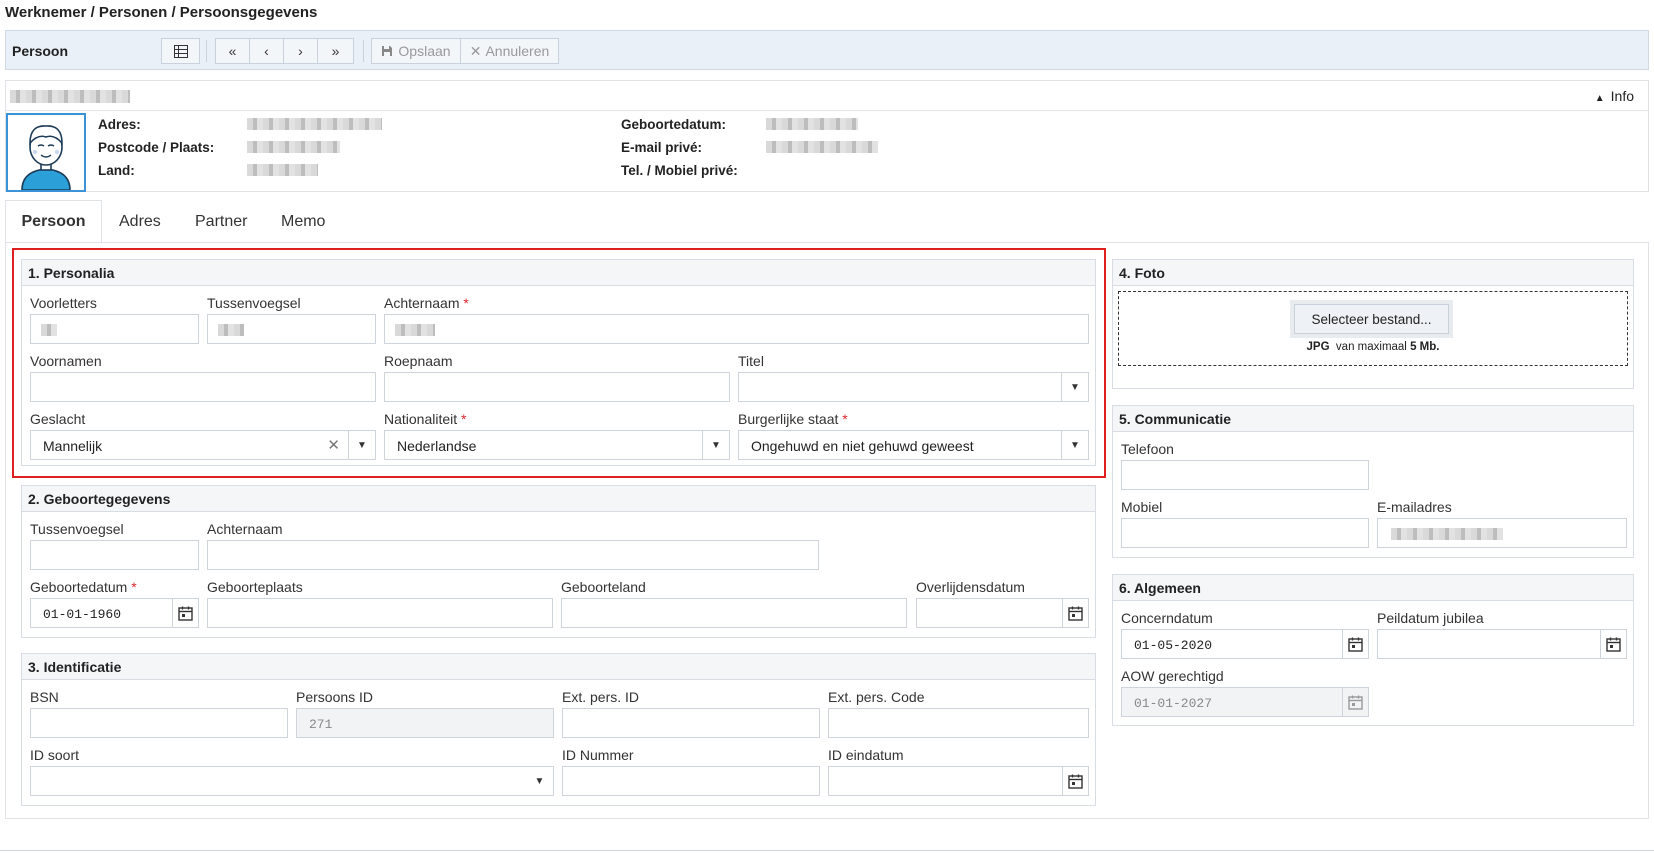 Image resolution: width=1654 pixels, height=853 pixels. I want to click on birthdate-label: Geboortedatum:, so click(674, 124).